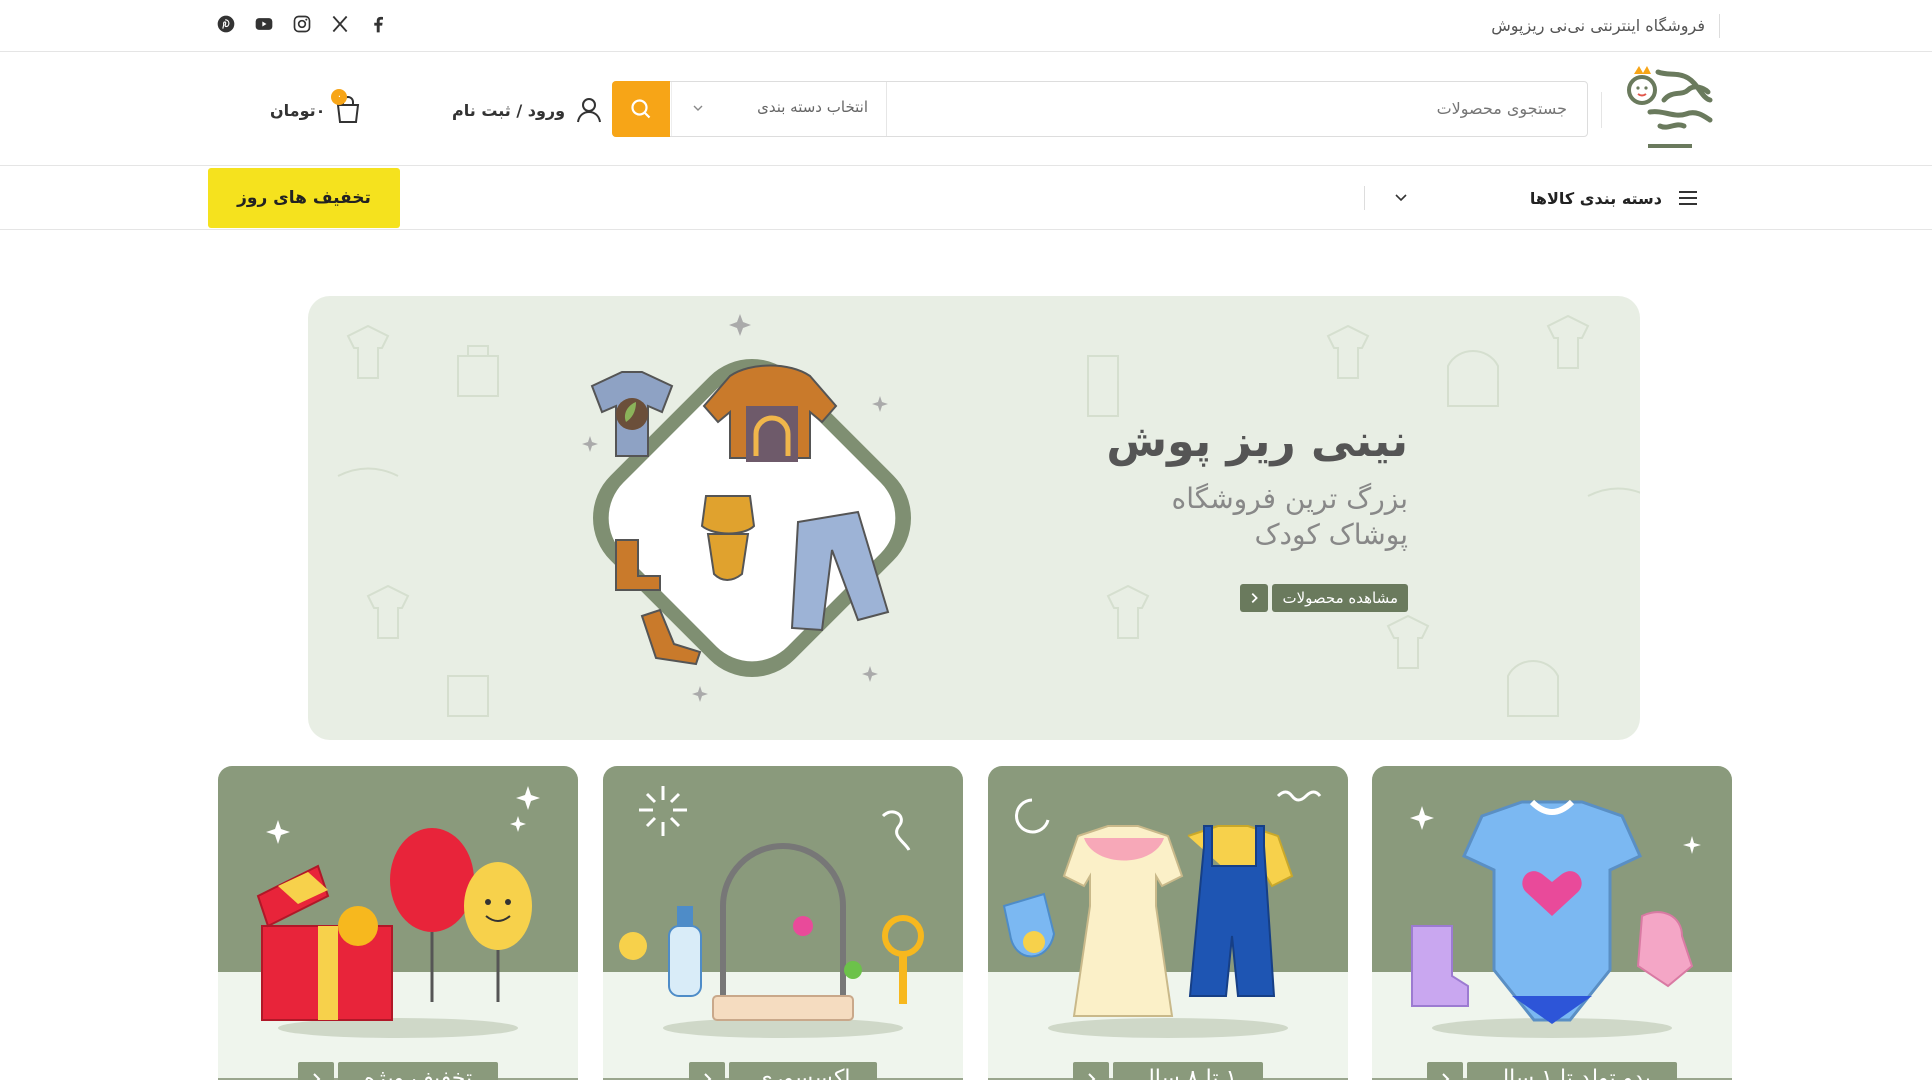 The width and height of the screenshot is (1932, 1080). I want to click on category-card-accessories: اکسسوری, so click(783, 923).